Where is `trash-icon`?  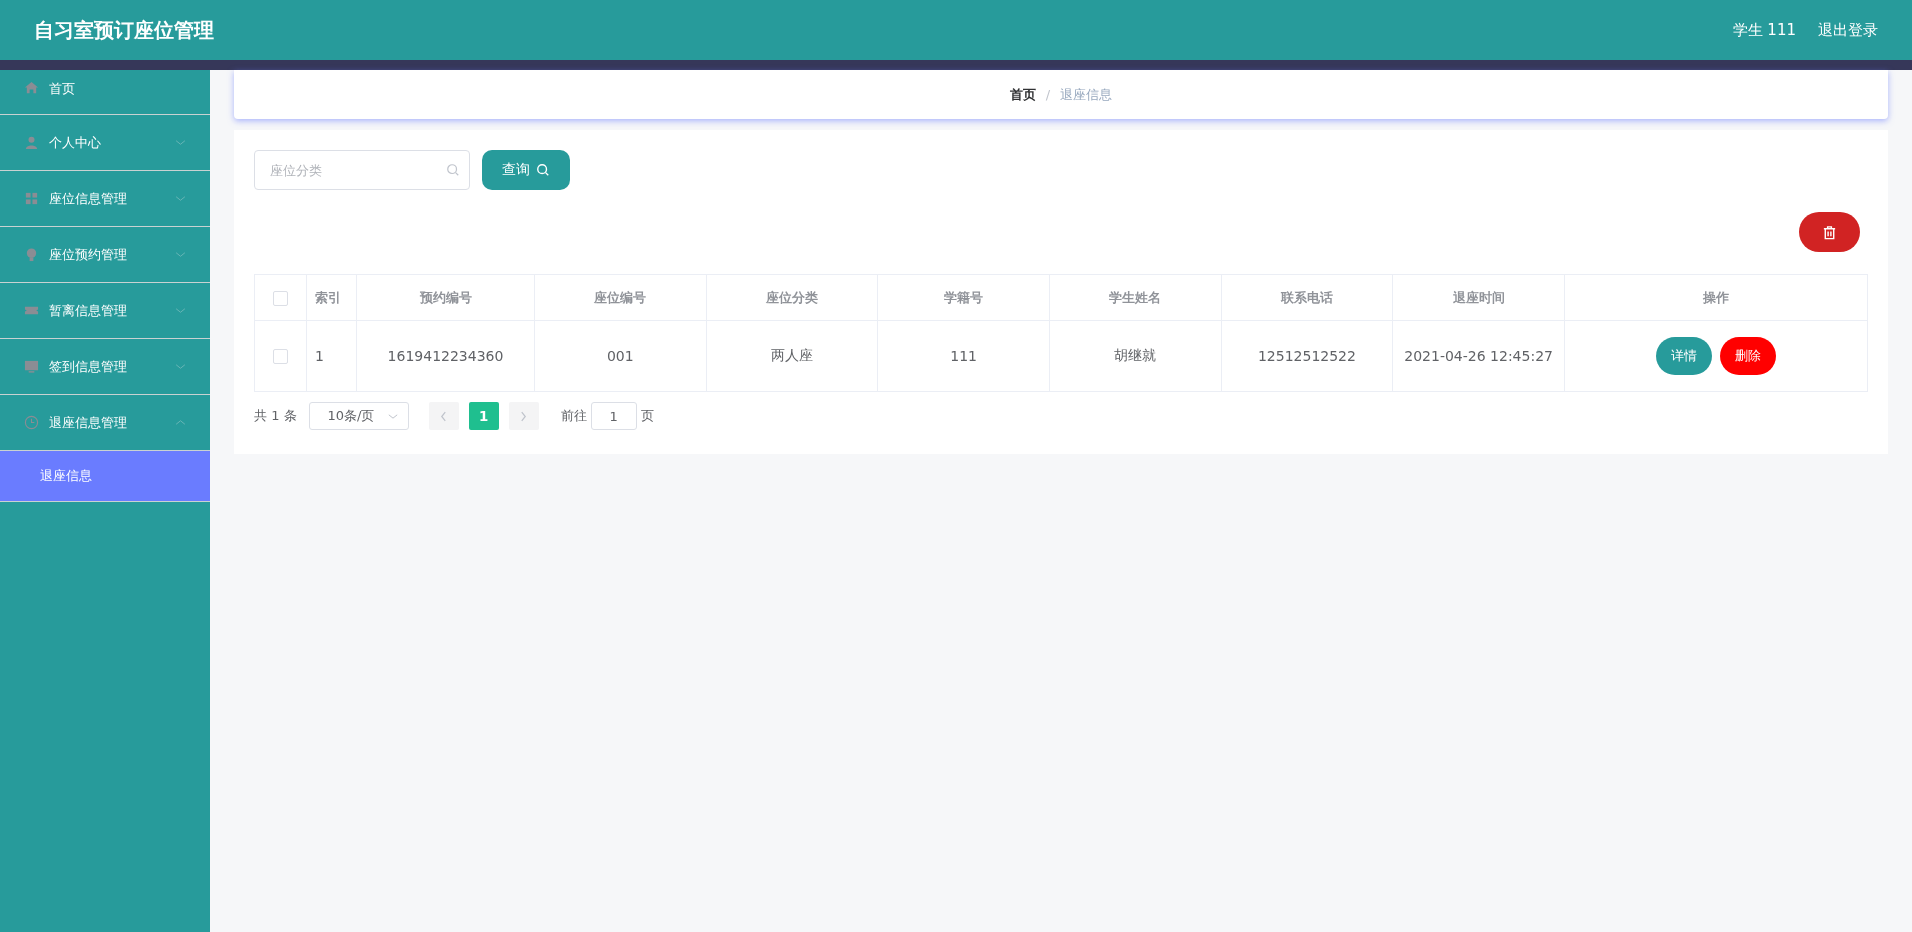
trash-icon is located at coordinates (1829, 232).